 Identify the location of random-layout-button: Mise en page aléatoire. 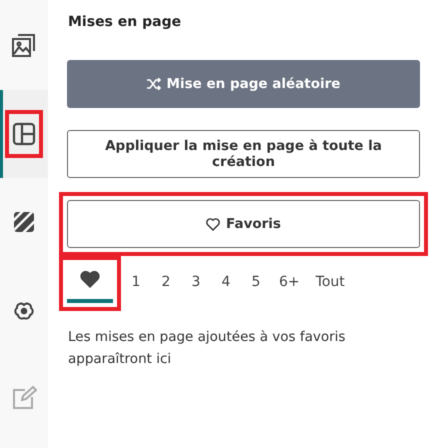
(243, 84).